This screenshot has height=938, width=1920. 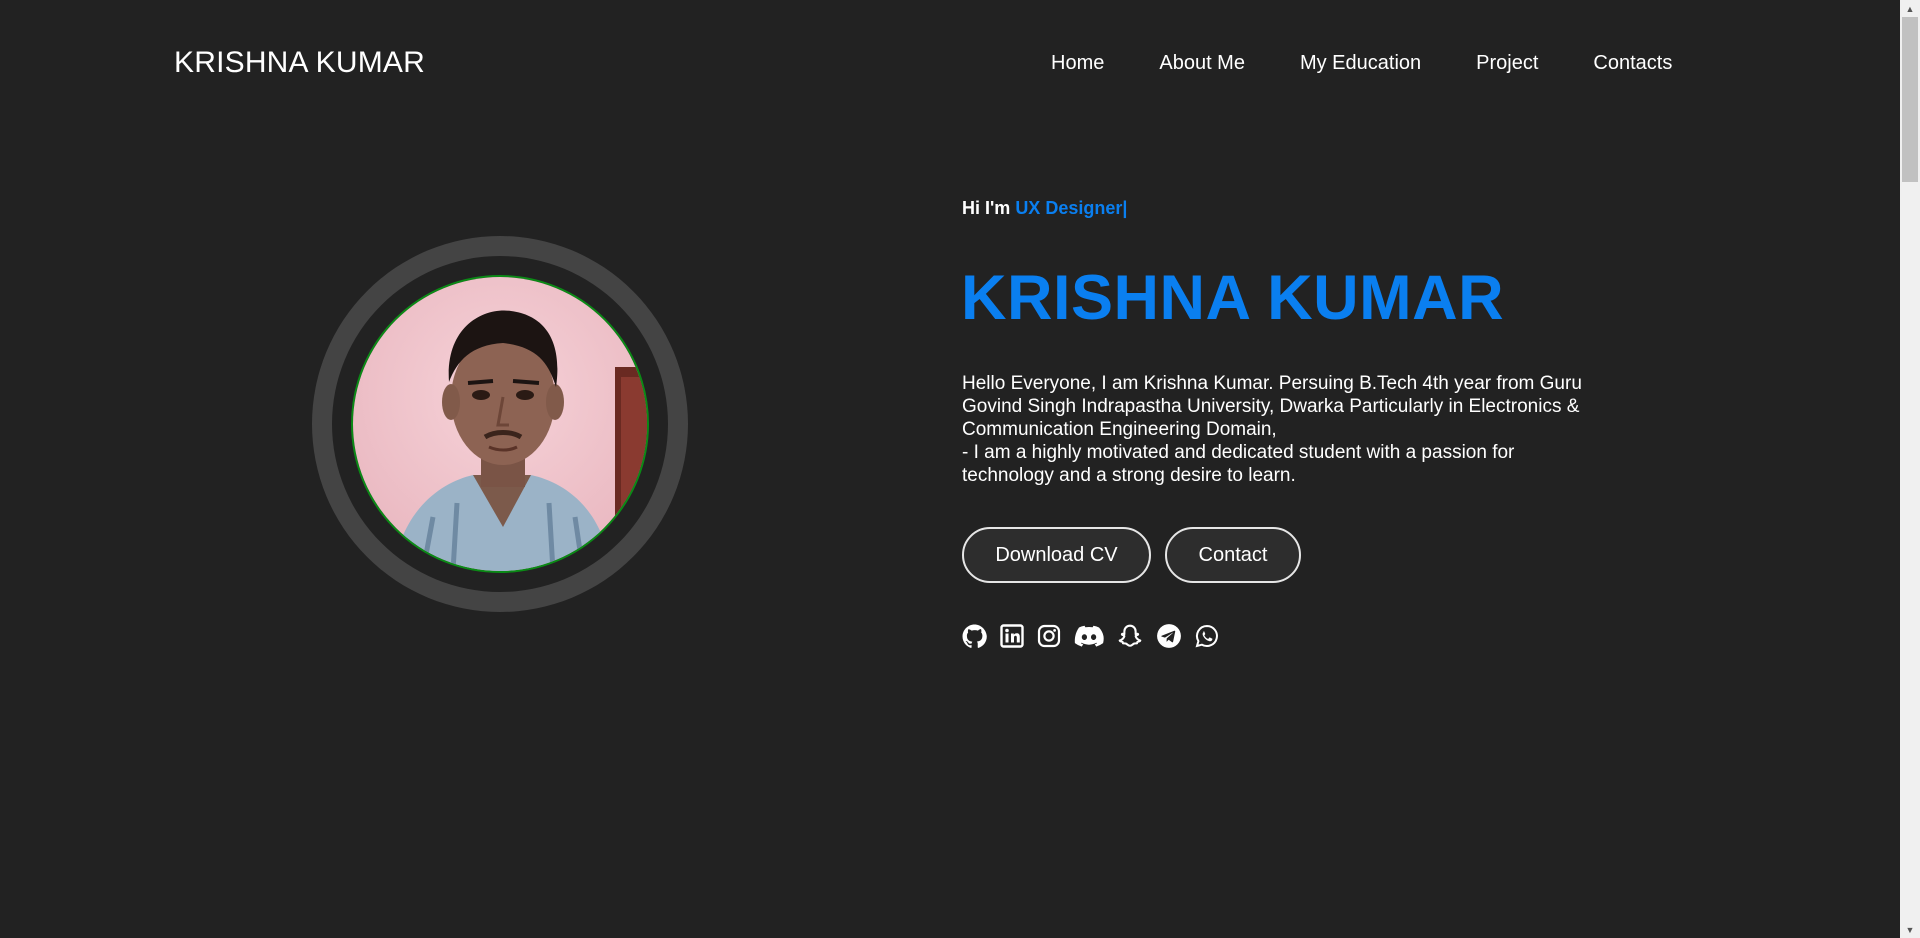 I want to click on instagram-icon, so click(x=1049, y=636).